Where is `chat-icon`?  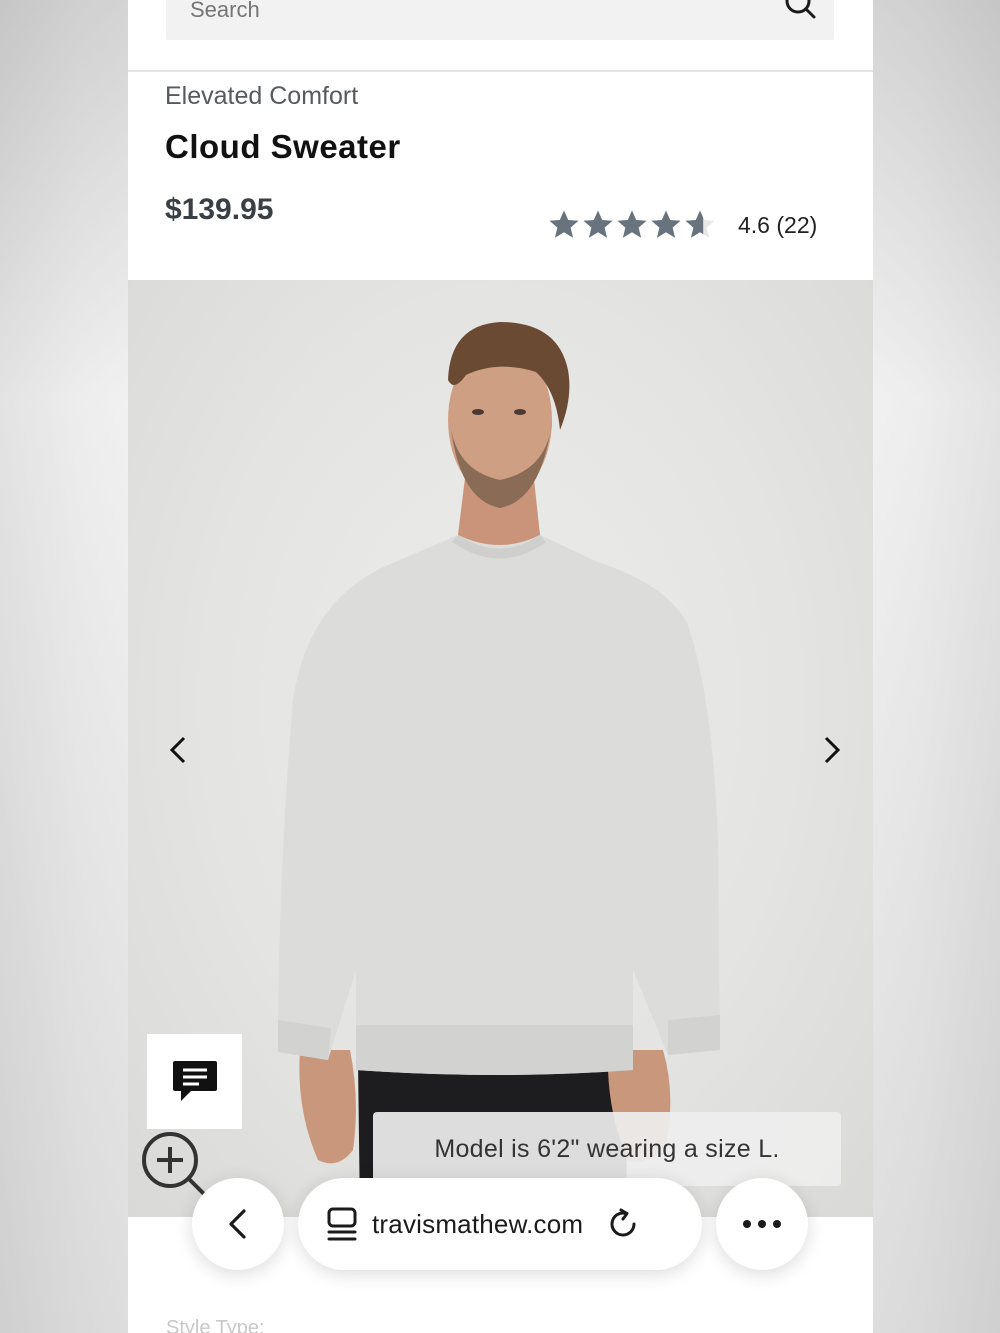
chat-icon is located at coordinates (194, 1080).